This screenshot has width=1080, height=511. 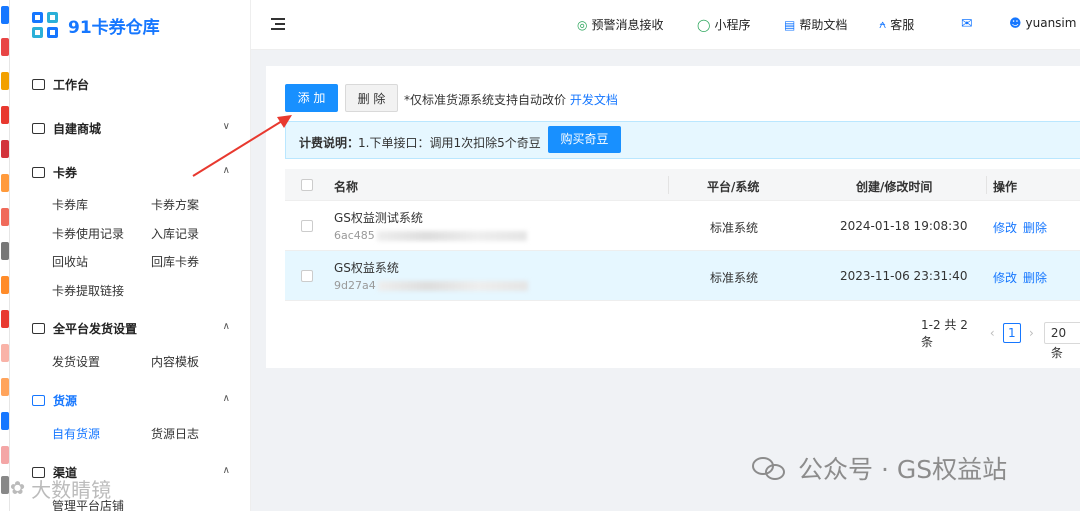 What do you see at coordinates (879, 468) in the screenshot?
I see `watermark: 公众号 · GS权益站` at bounding box center [879, 468].